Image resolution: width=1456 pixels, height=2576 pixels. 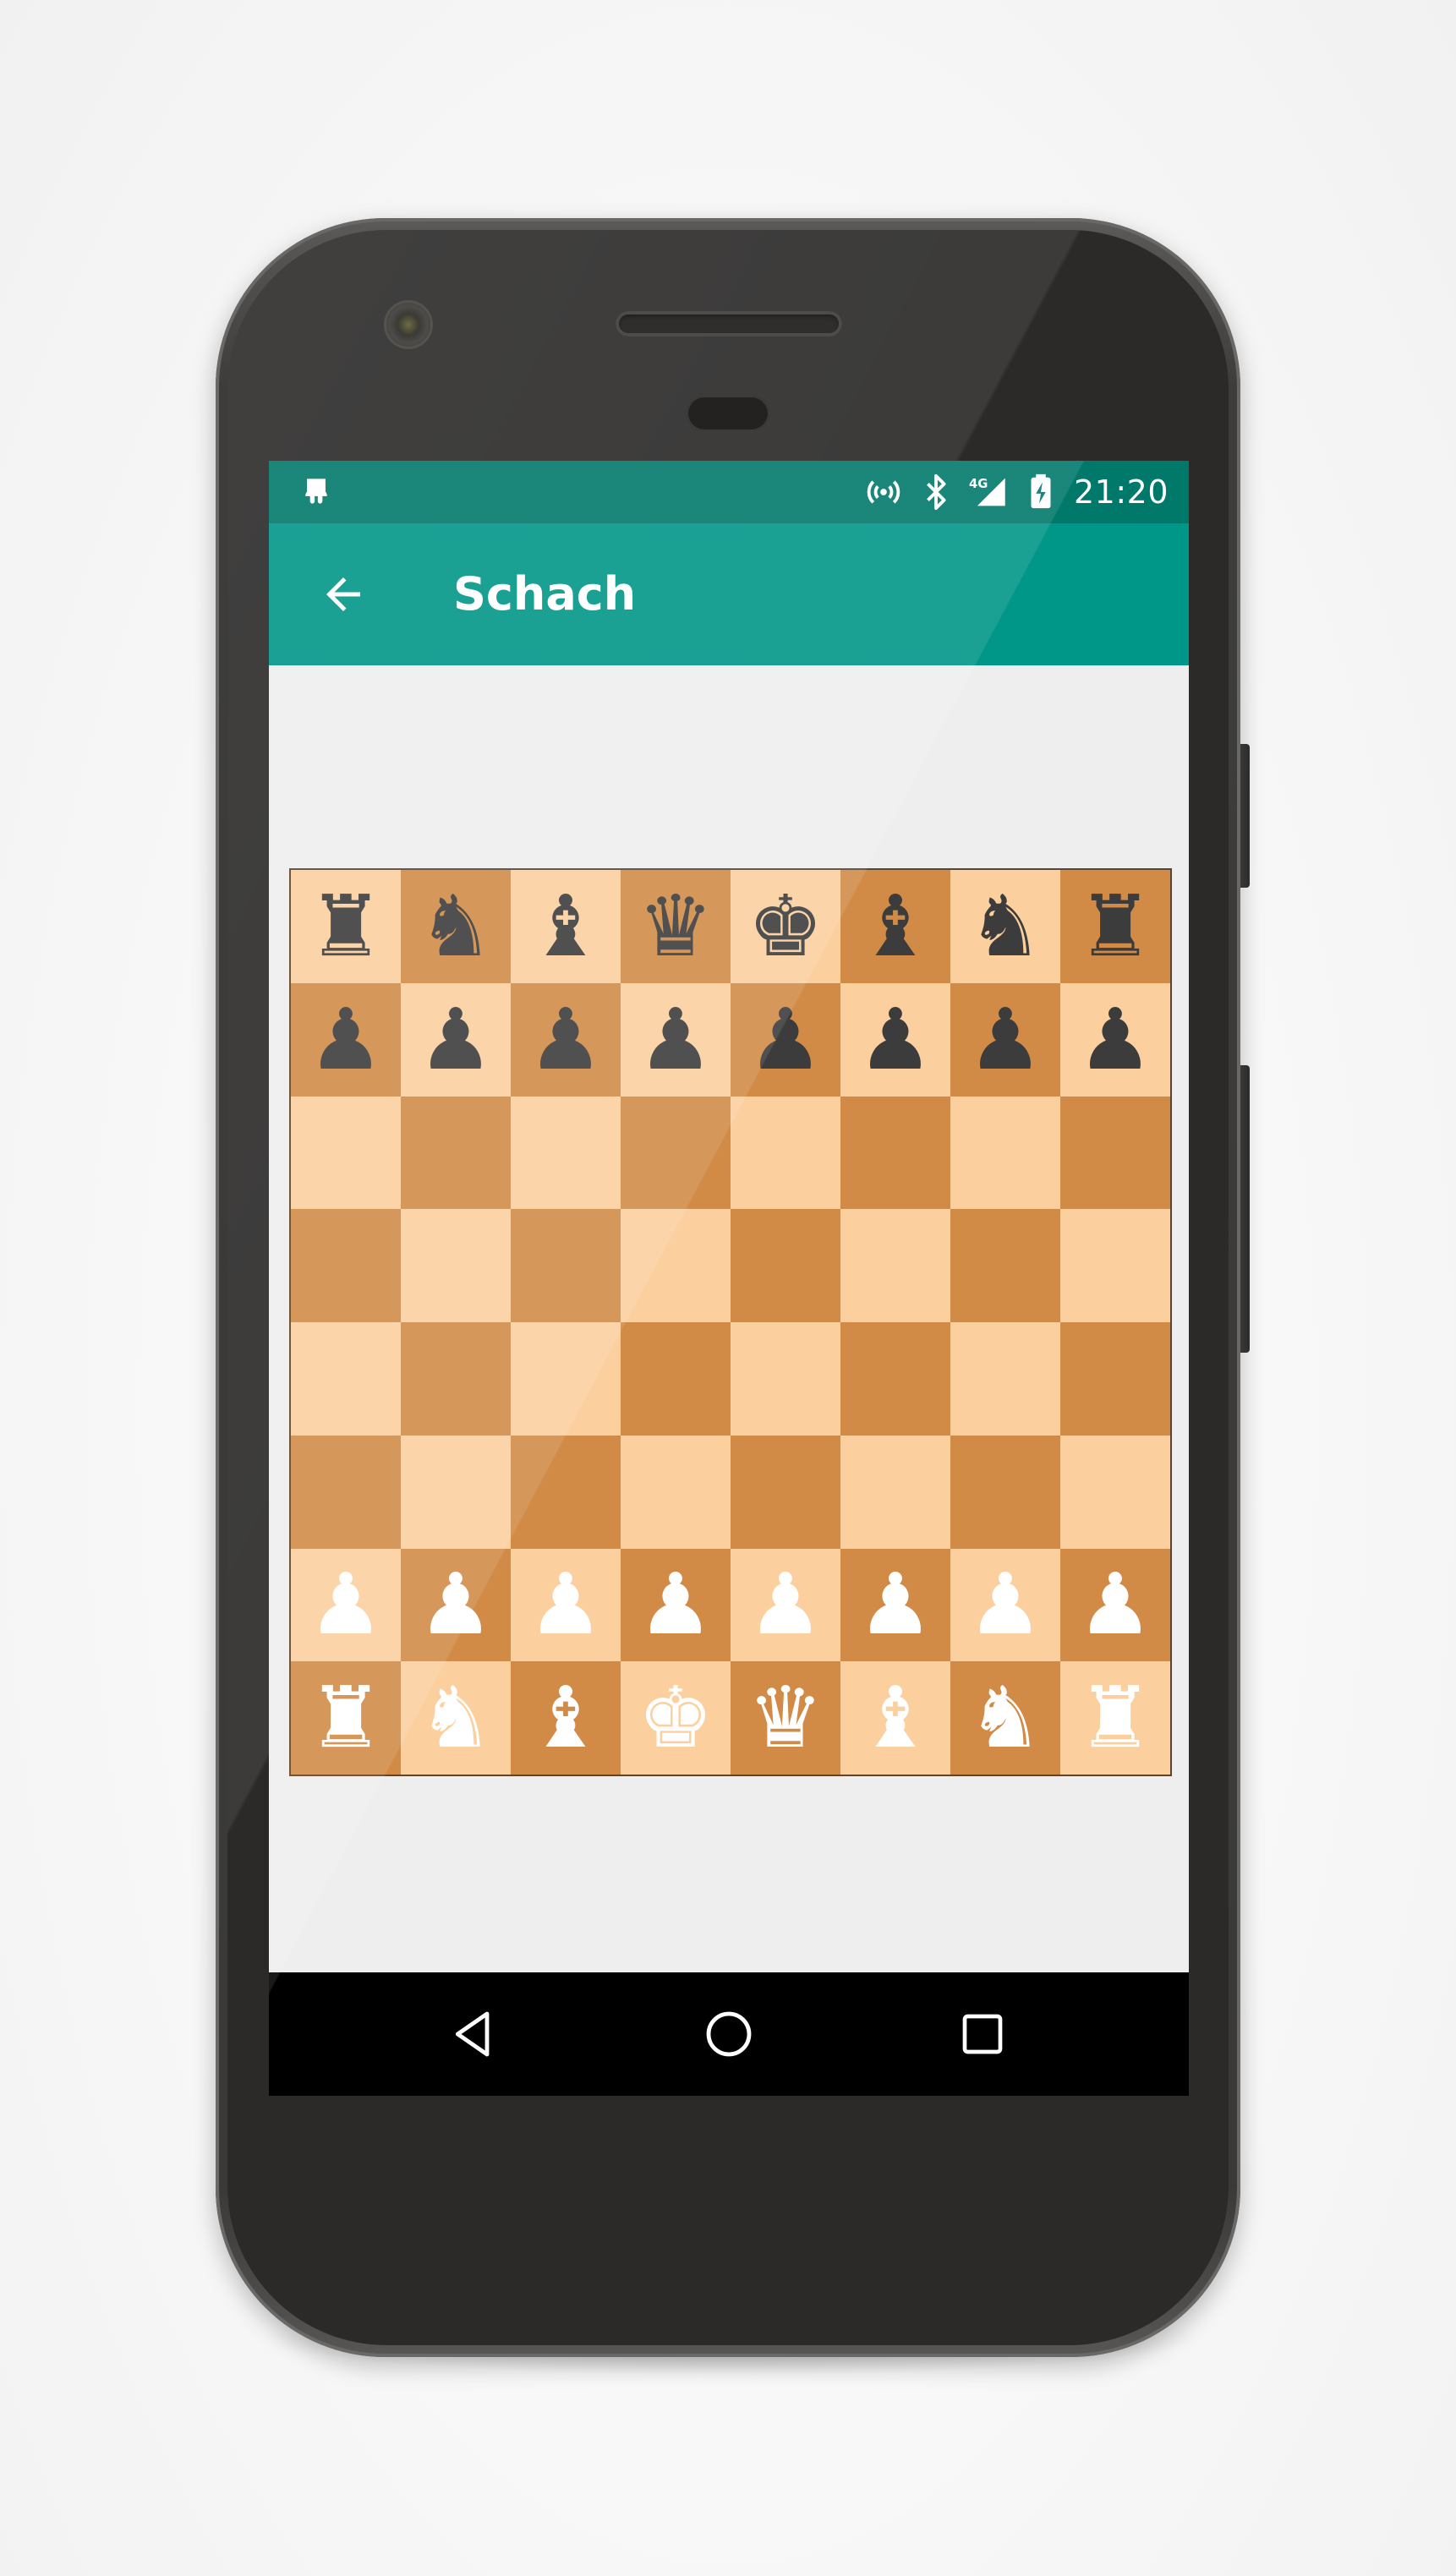 What do you see at coordinates (456, 1153) in the screenshot?
I see `board-square-b6` at bounding box center [456, 1153].